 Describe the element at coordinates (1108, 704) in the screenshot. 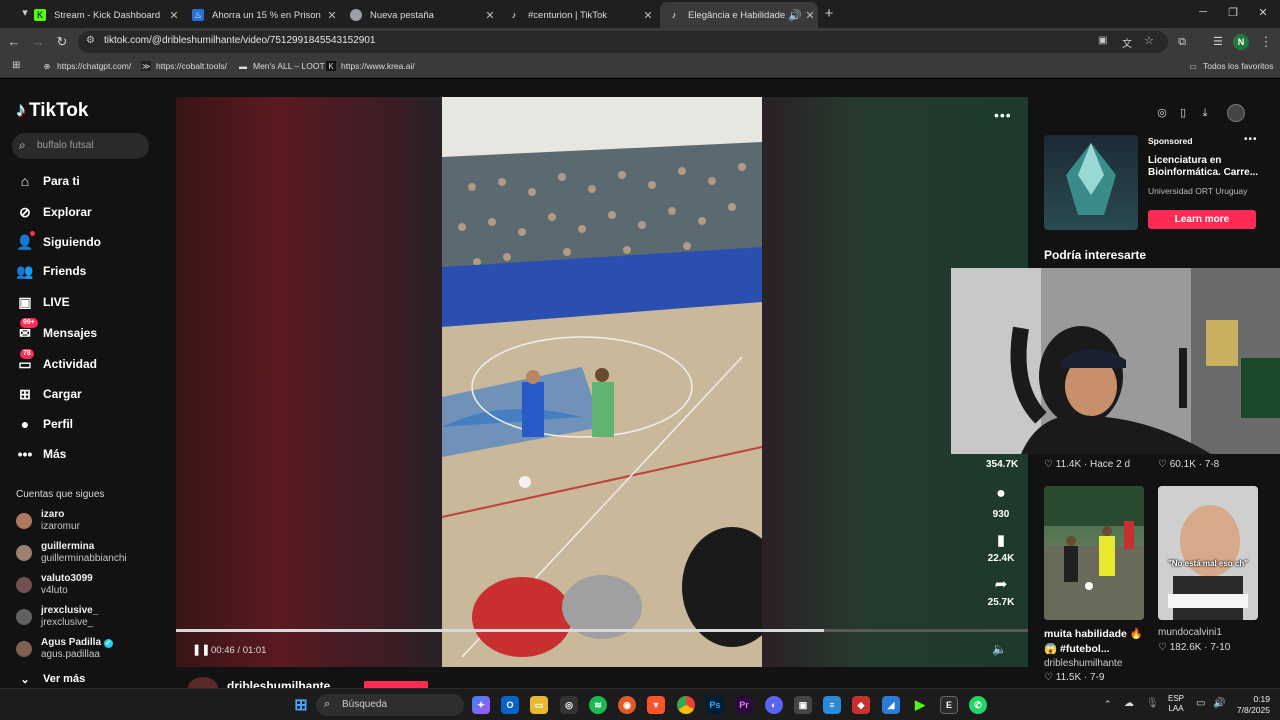

I see `tray-chevron-icon: ⌃` at that location.